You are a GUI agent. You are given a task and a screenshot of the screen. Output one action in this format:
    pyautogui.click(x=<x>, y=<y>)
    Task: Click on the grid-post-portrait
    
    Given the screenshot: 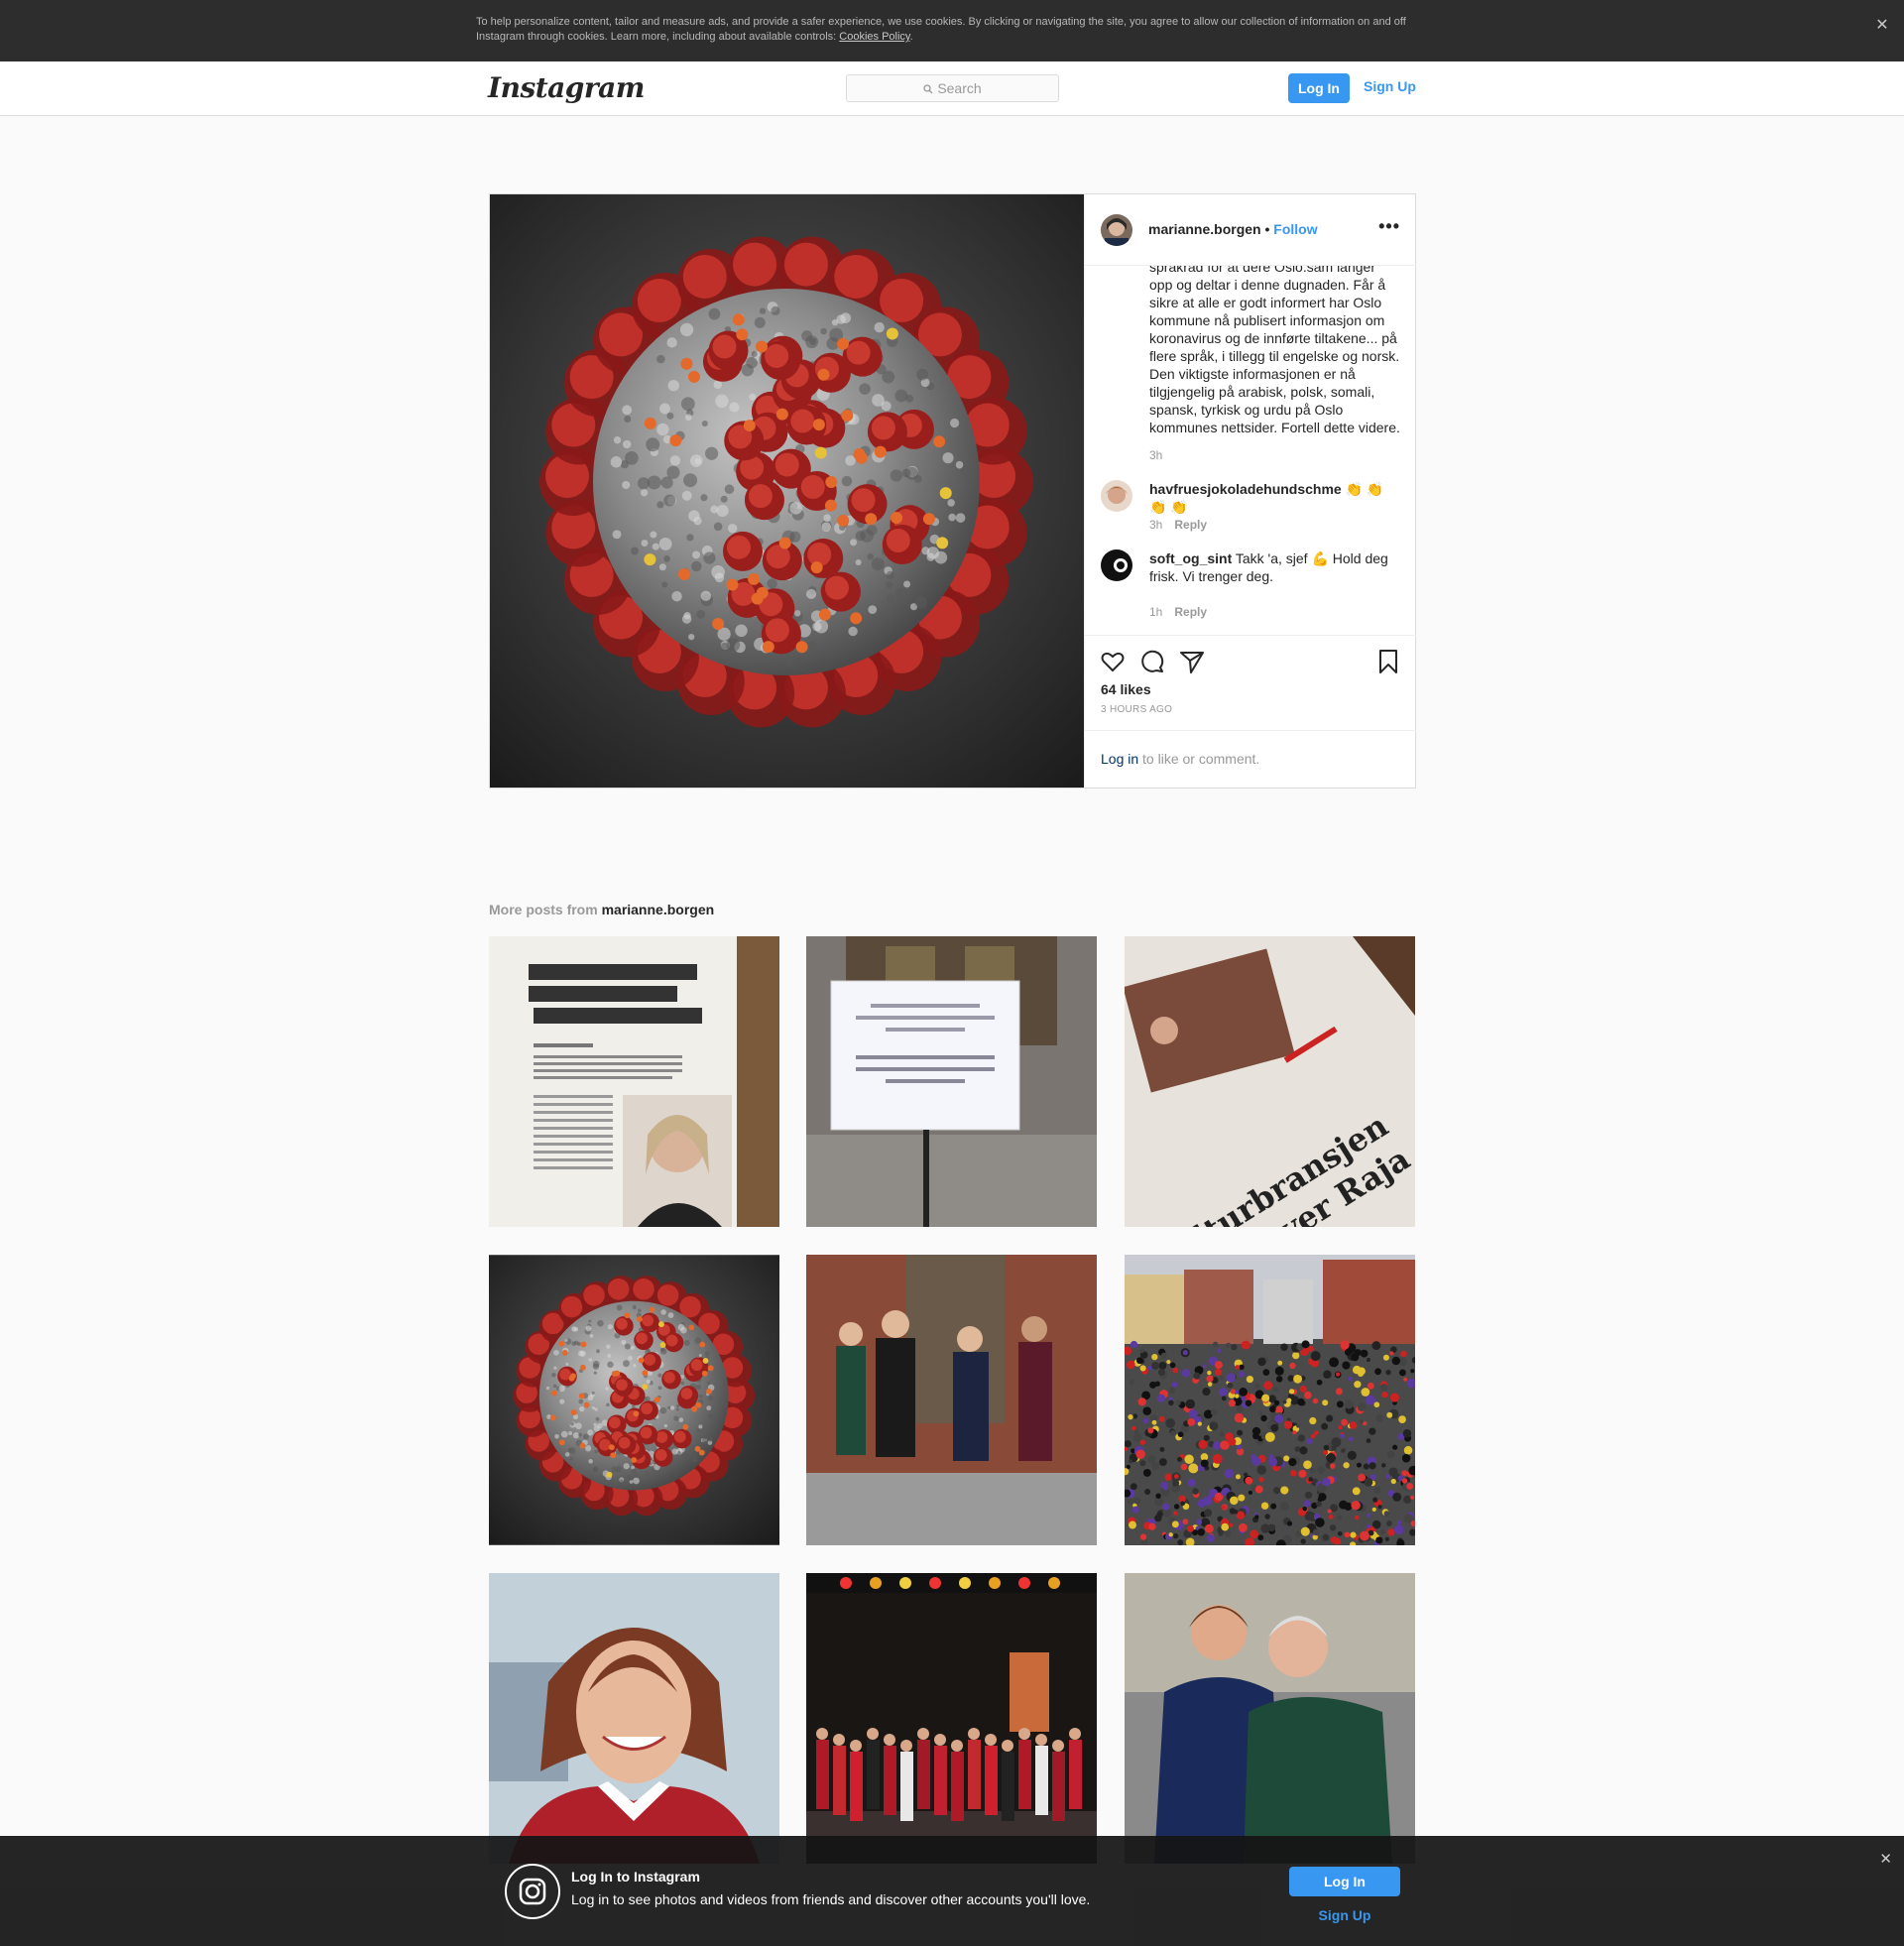 What is the action you would take?
    pyautogui.click(x=634, y=1718)
    